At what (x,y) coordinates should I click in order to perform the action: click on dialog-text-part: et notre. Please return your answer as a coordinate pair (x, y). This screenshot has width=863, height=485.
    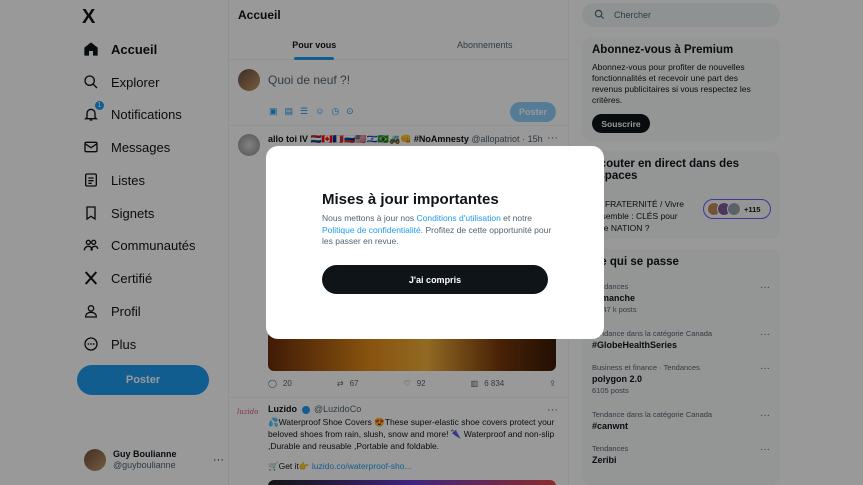
    Looking at the image, I should click on (516, 218).